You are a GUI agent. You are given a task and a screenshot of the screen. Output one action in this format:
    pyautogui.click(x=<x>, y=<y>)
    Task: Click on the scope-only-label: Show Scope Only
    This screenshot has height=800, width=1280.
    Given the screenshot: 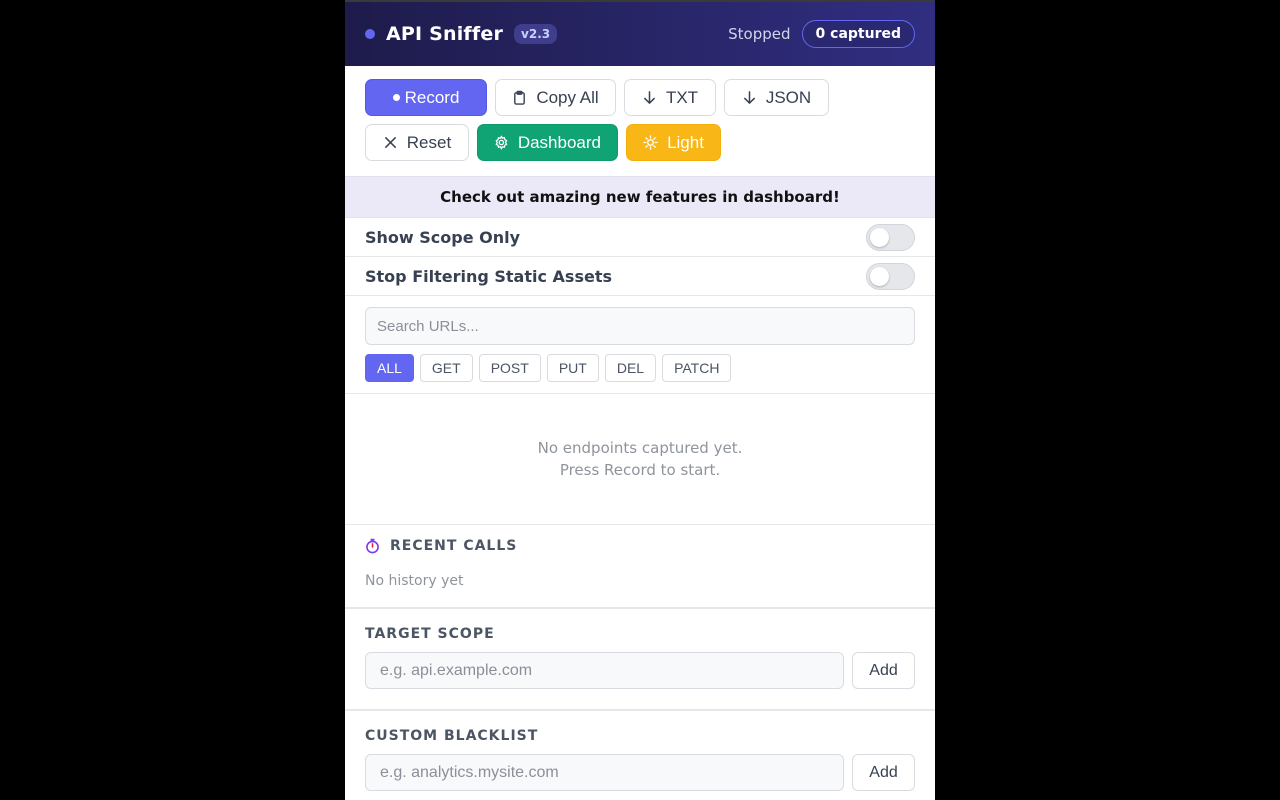 What is the action you would take?
    pyautogui.click(x=443, y=237)
    